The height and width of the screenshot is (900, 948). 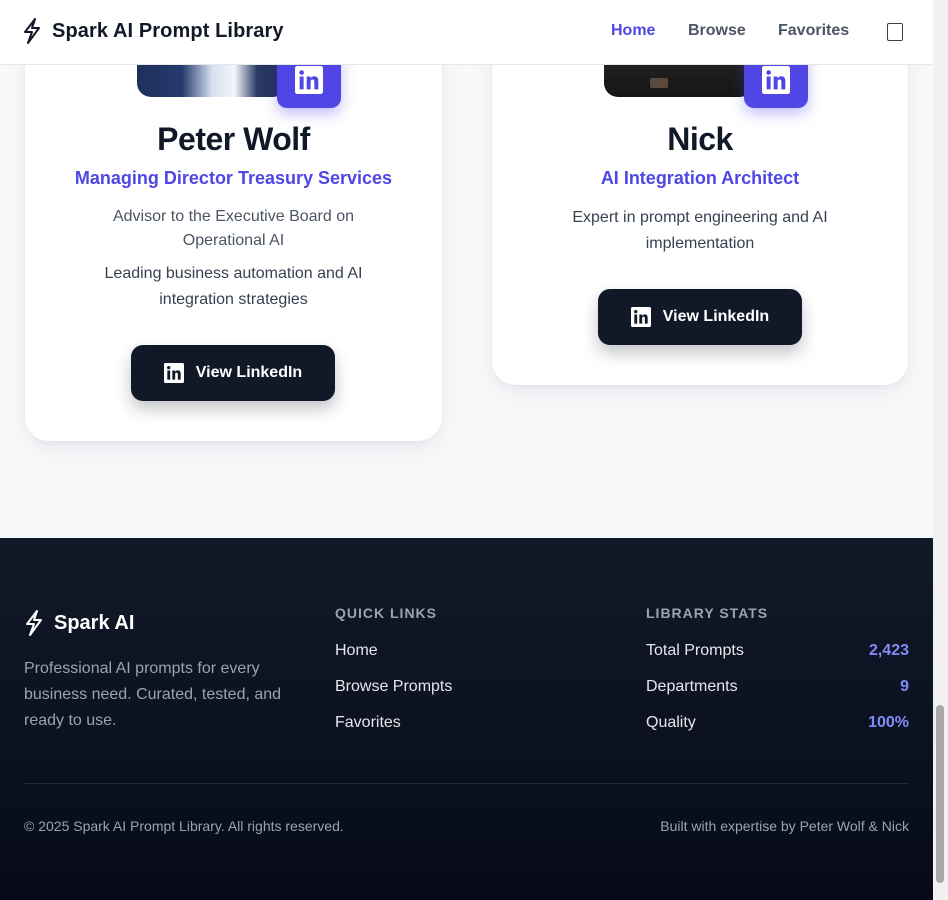 What do you see at coordinates (94, 622) in the screenshot?
I see `footer-brand-title: Spark AI` at bounding box center [94, 622].